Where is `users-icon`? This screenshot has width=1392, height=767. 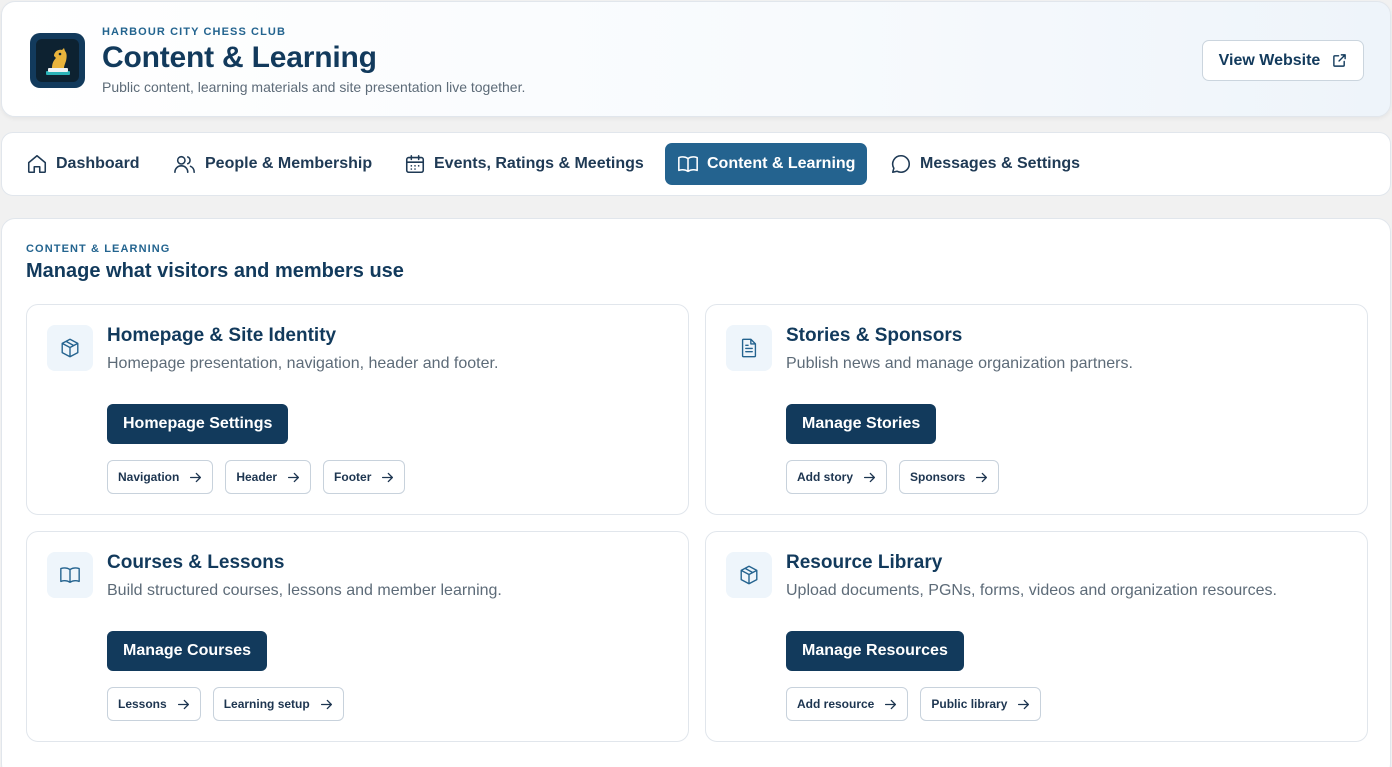 users-icon is located at coordinates (184, 164).